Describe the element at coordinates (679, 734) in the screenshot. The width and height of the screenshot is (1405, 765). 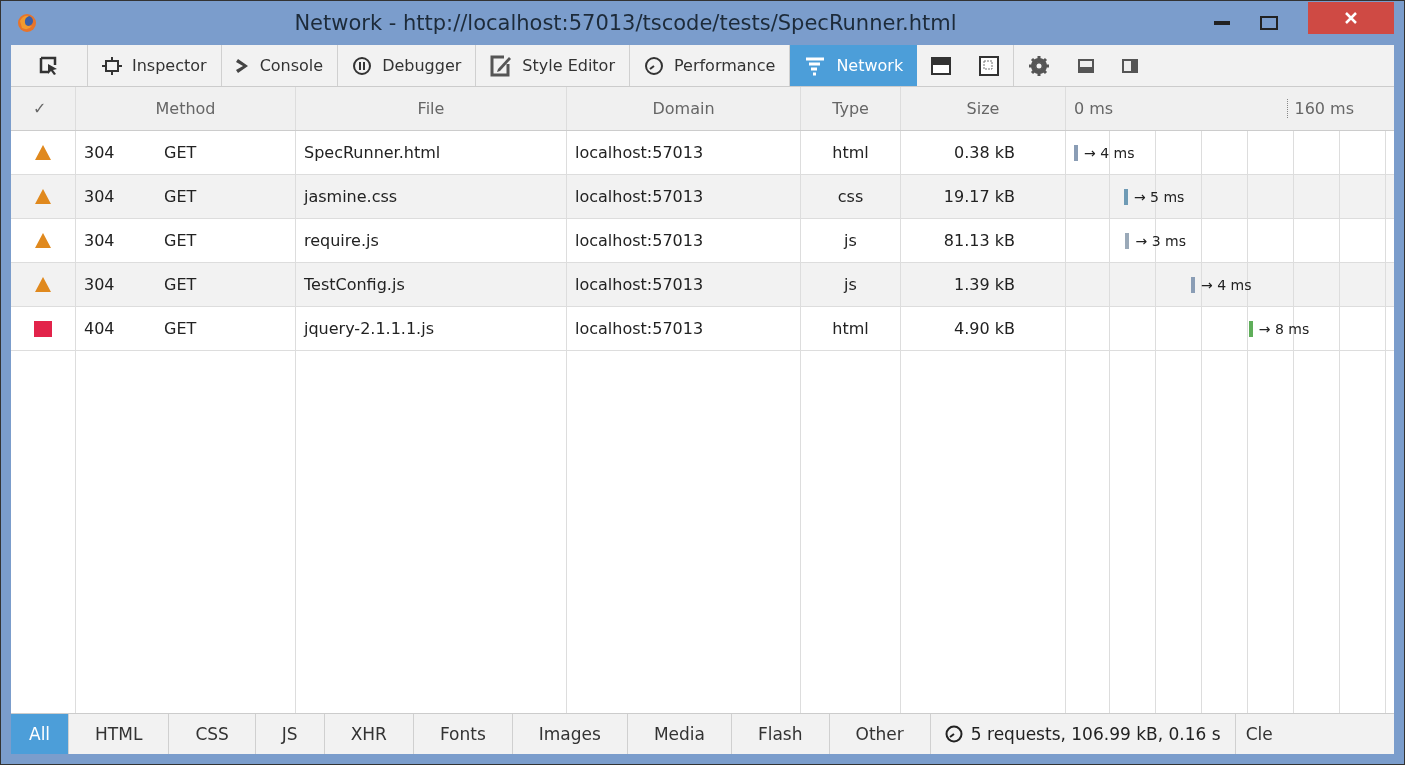
I see `filter-button: Media` at that location.